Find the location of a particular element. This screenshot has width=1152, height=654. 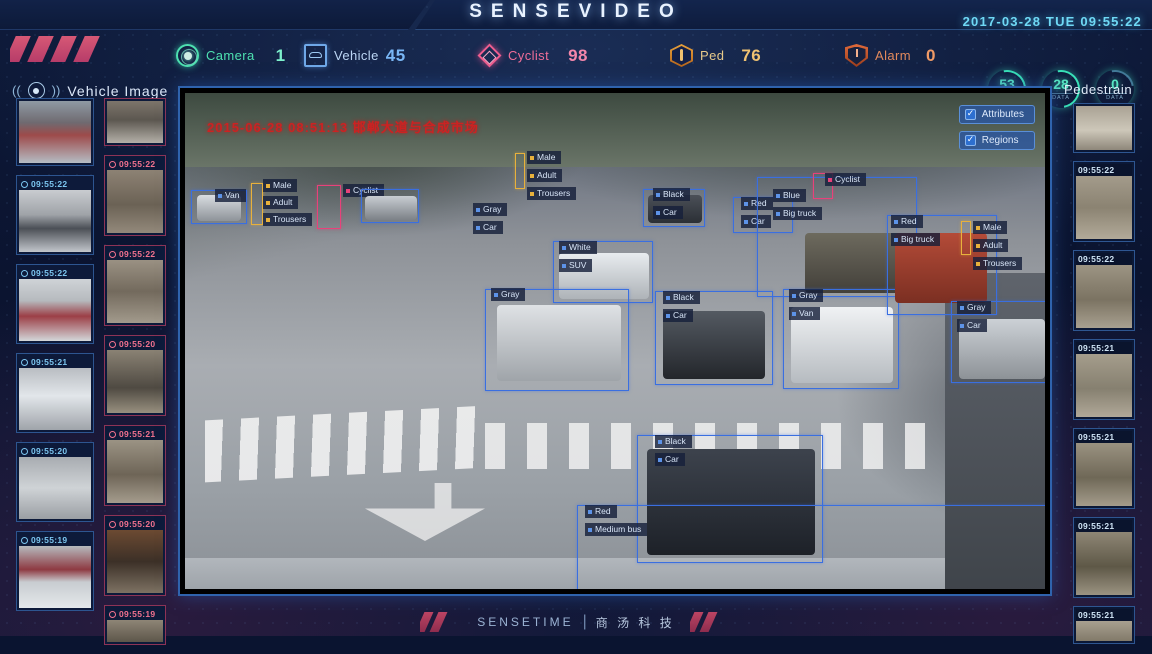

vehicle-thumb-item is located at coordinates (55, 132).